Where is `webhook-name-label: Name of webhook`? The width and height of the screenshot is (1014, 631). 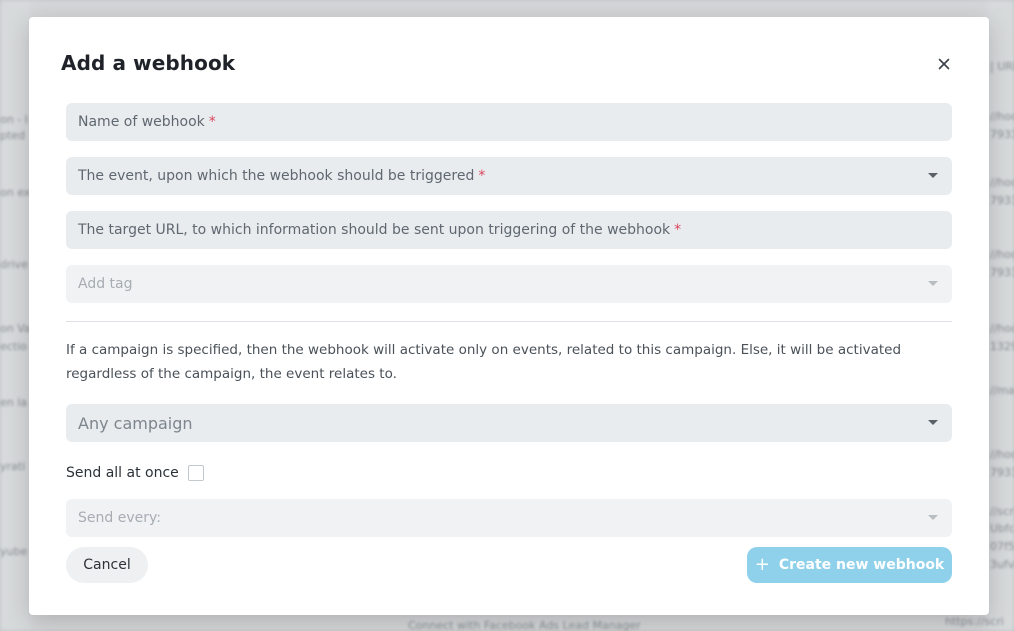 webhook-name-label: Name of webhook is located at coordinates (141, 122).